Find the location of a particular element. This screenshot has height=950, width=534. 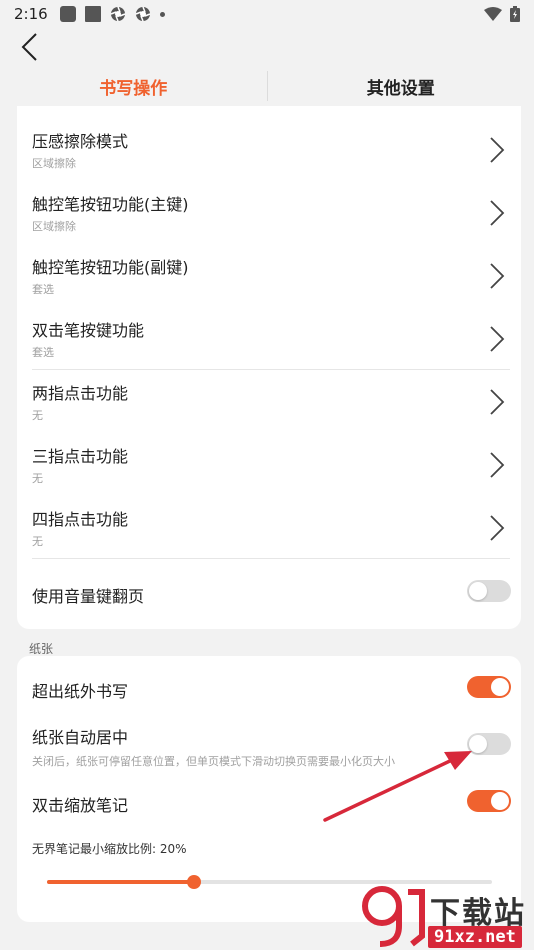

setting-pressure-erase-mode: 压感擦除模式 区域擦除 is located at coordinates (269, 138).